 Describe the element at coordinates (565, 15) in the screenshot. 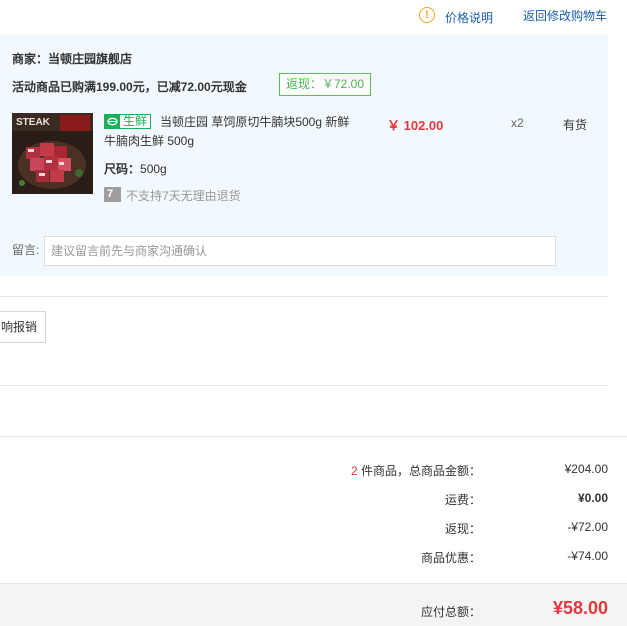

I see `back-to-cart-link: 返回修改购物车` at that location.